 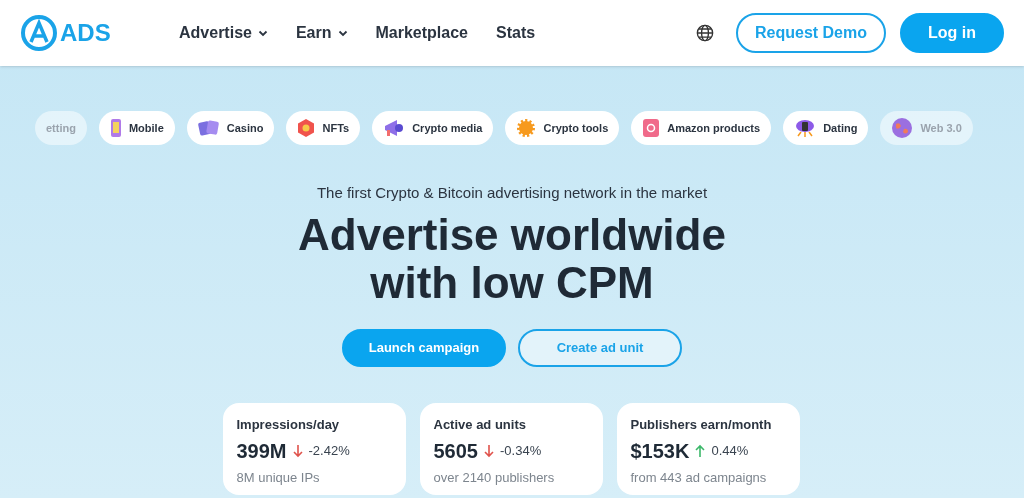 I want to click on hero-subtitle: The first Crypto & Bitcoin advertising network in the market, so click(x=512, y=193).